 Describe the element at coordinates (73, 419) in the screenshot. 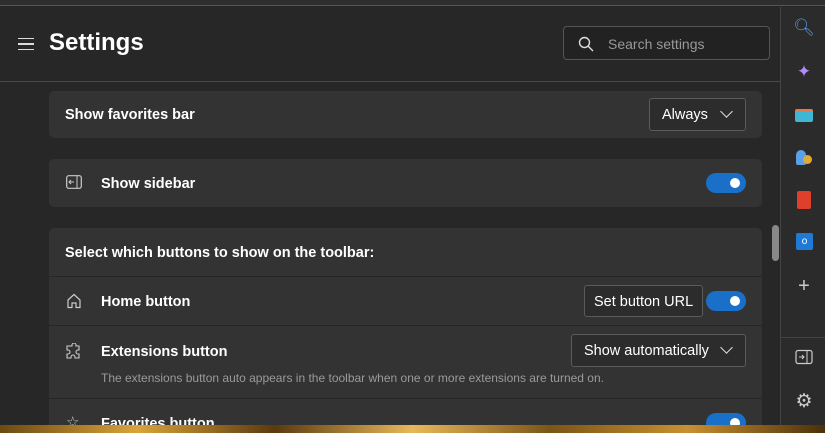

I see `favorites-icon: ☆` at that location.